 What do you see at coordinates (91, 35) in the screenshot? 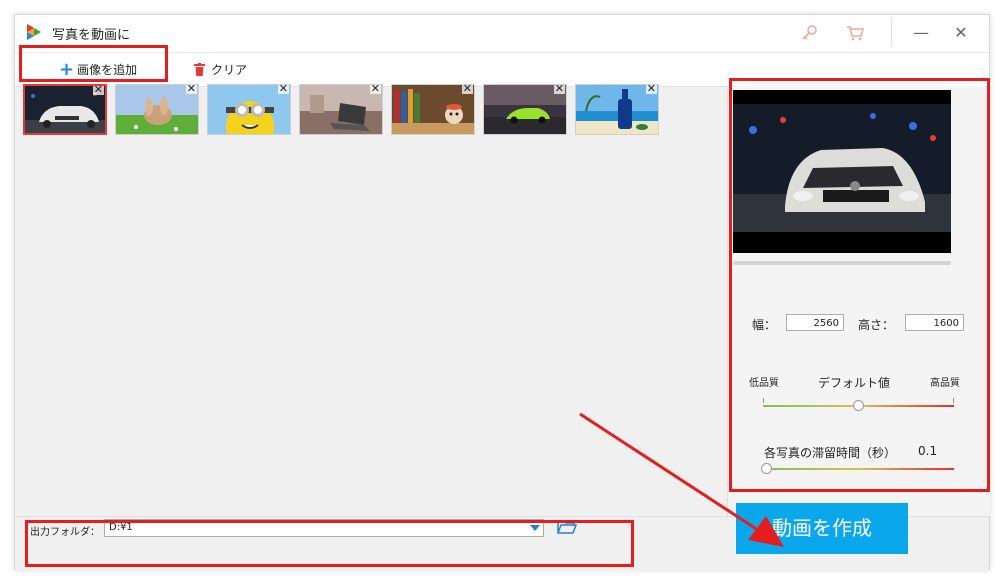
I see `window-title: 写真を動画に` at bounding box center [91, 35].